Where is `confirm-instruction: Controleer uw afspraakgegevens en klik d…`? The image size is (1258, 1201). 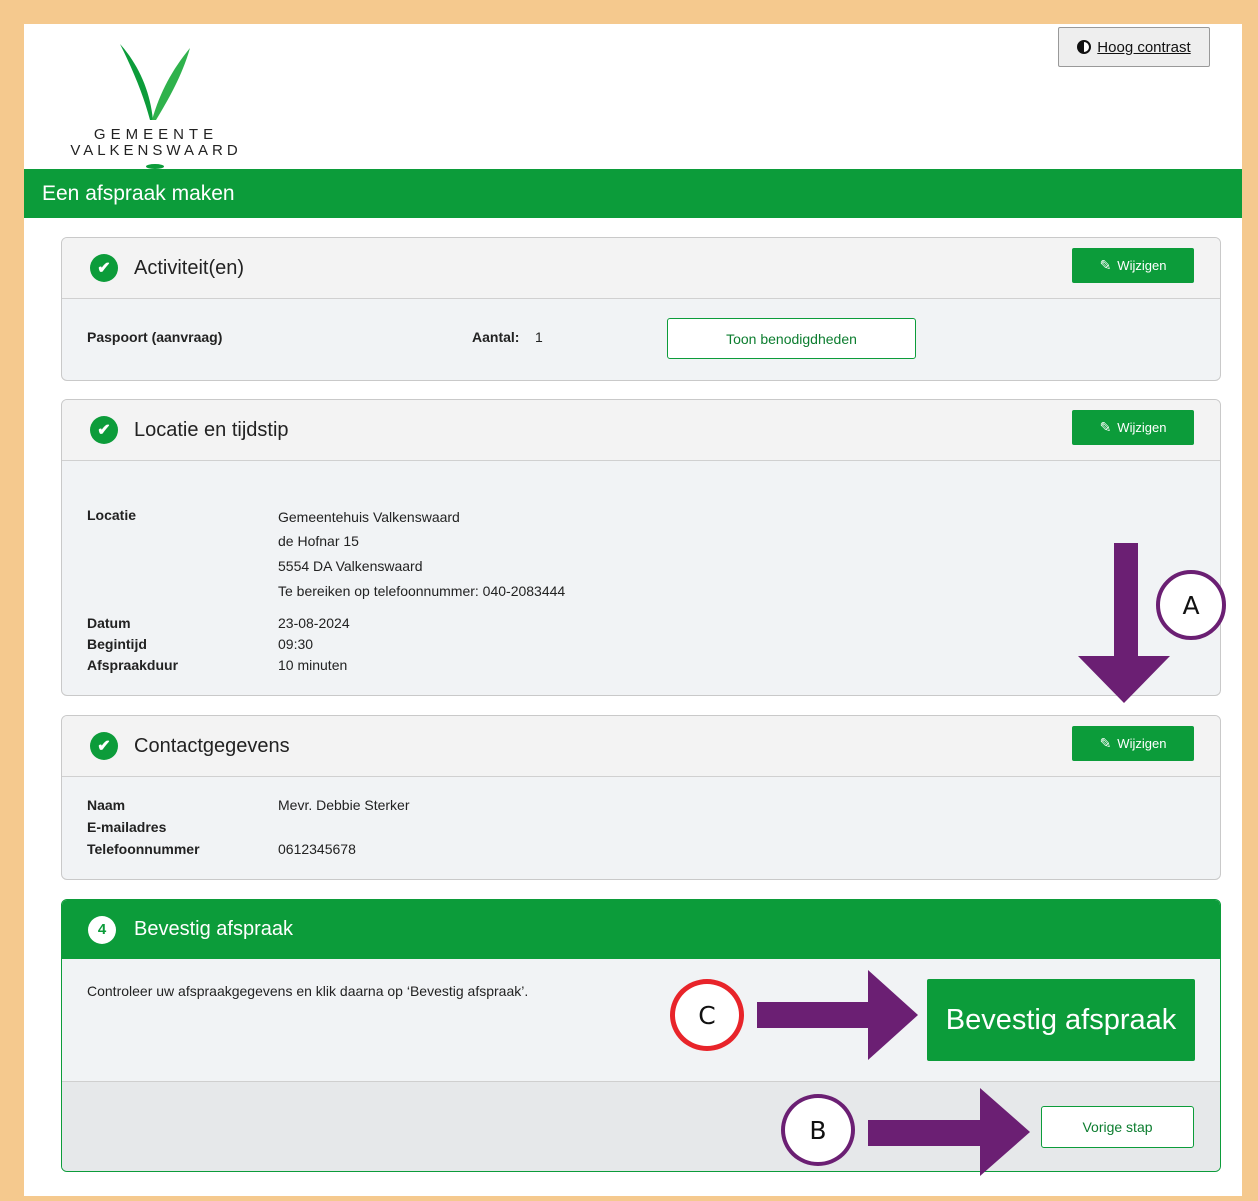 confirm-instruction: Controleer uw afspraakgegevens en klik d… is located at coordinates (308, 991).